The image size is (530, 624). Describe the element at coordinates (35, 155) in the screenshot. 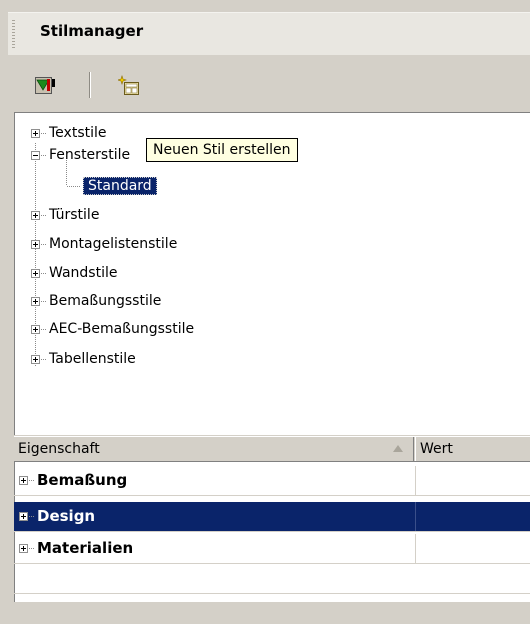

I see `collapse-icon` at that location.